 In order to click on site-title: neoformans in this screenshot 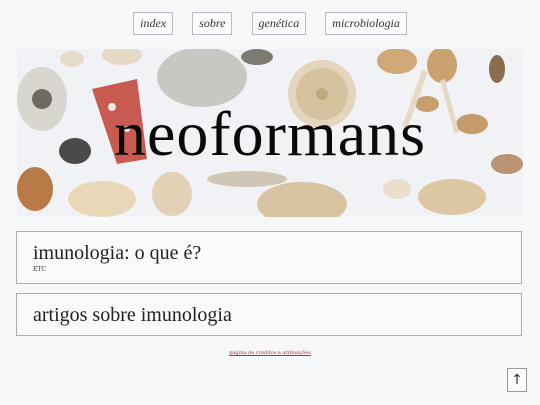, I will do `click(270, 133)`.